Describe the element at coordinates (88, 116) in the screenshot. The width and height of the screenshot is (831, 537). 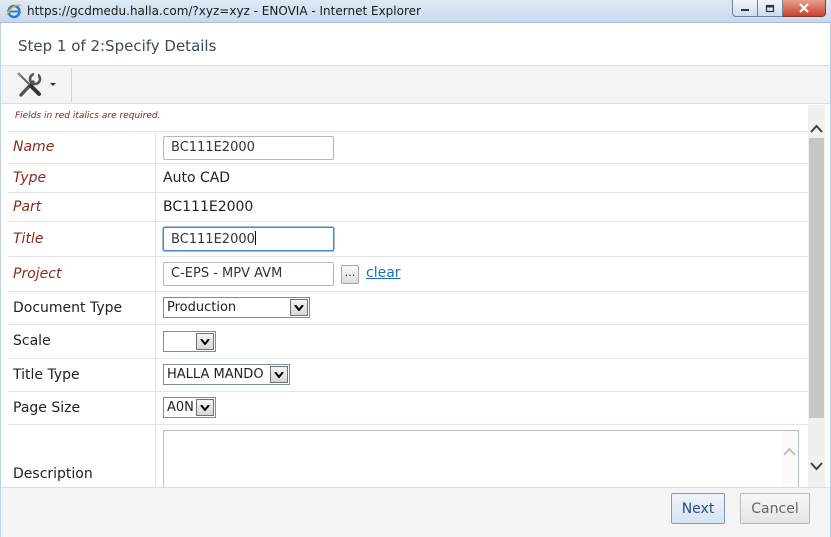
I see `required-fields-note: Fields in red italics are required.` at that location.